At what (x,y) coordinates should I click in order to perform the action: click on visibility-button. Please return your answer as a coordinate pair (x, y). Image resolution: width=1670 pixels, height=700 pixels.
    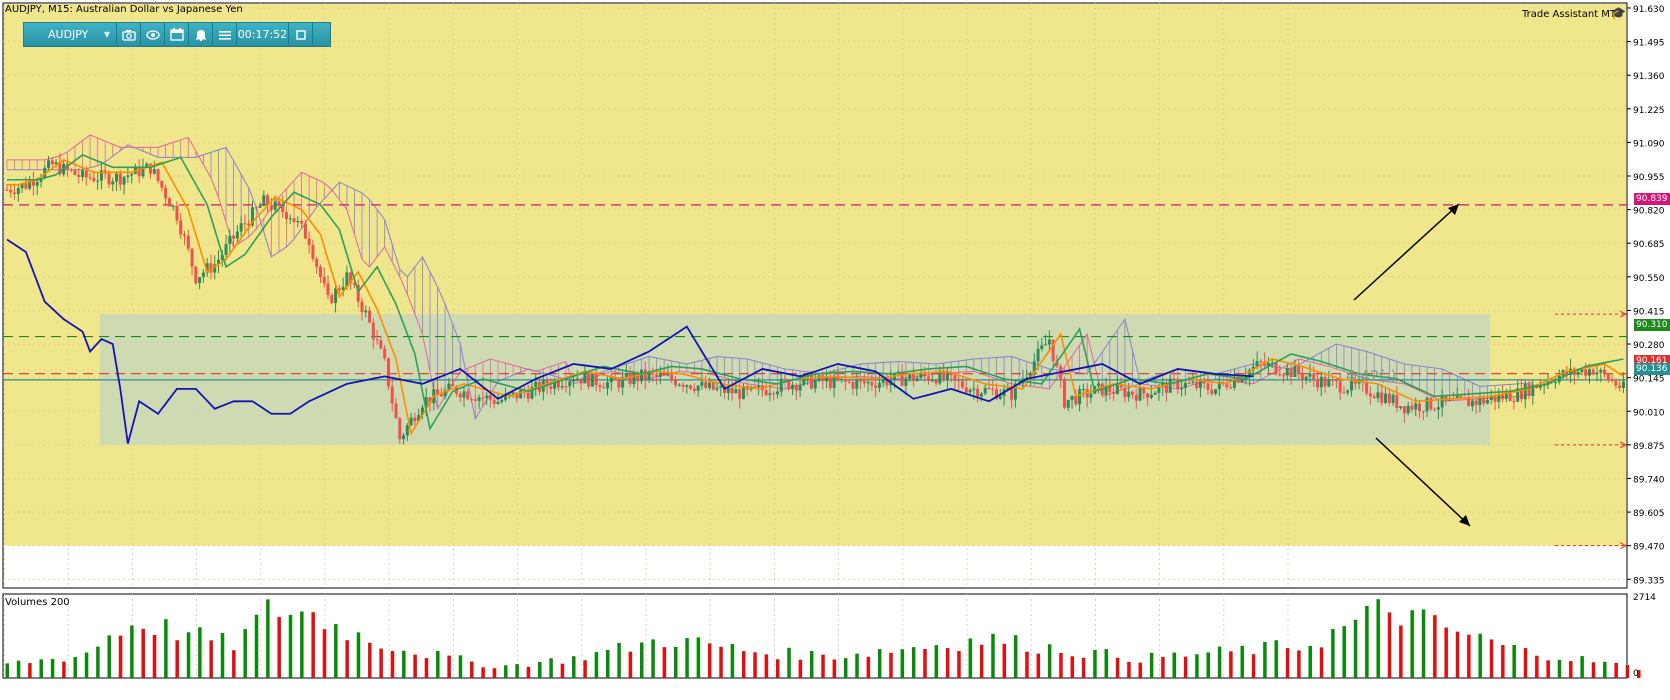
    Looking at the image, I should click on (153, 34).